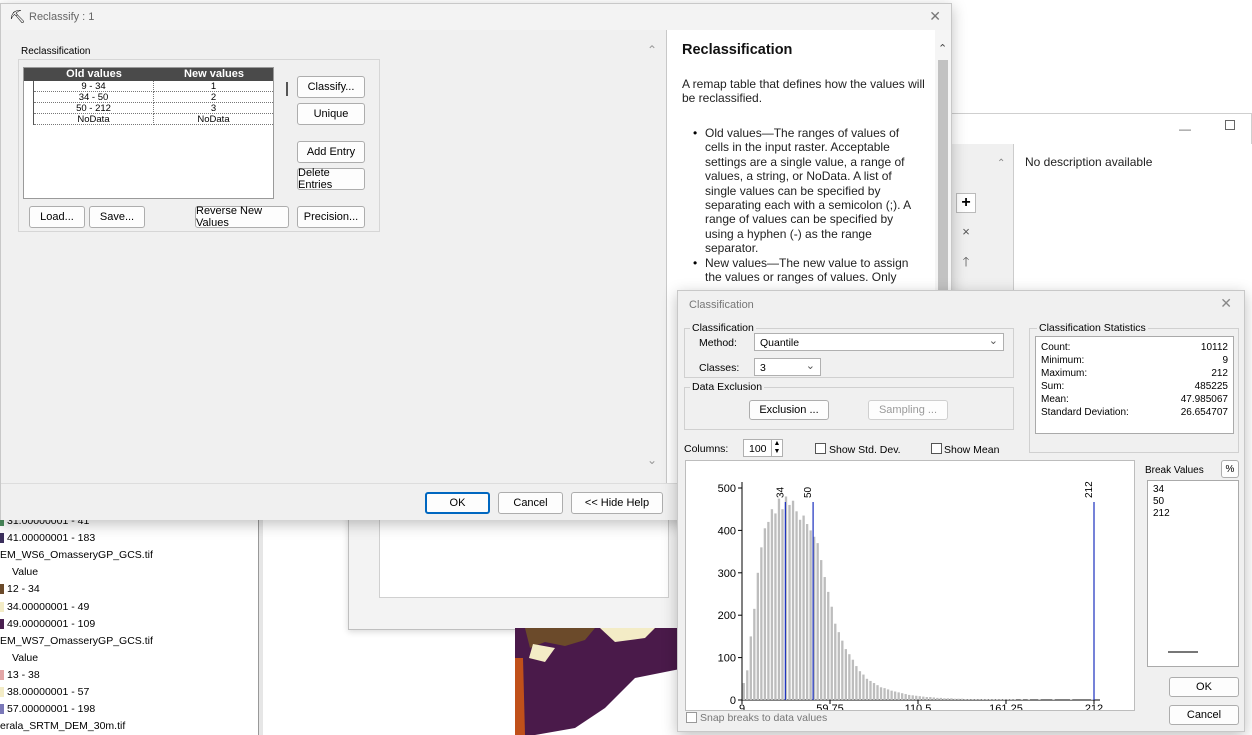 This screenshot has width=1252, height=735. I want to click on new-value-cell: 3, so click(213, 108).